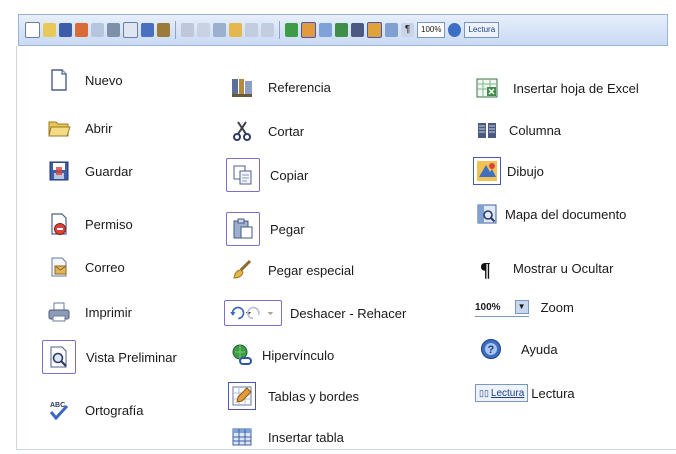  I want to click on legend-item-hipervinculo: Hipervínculo, so click(281, 355).